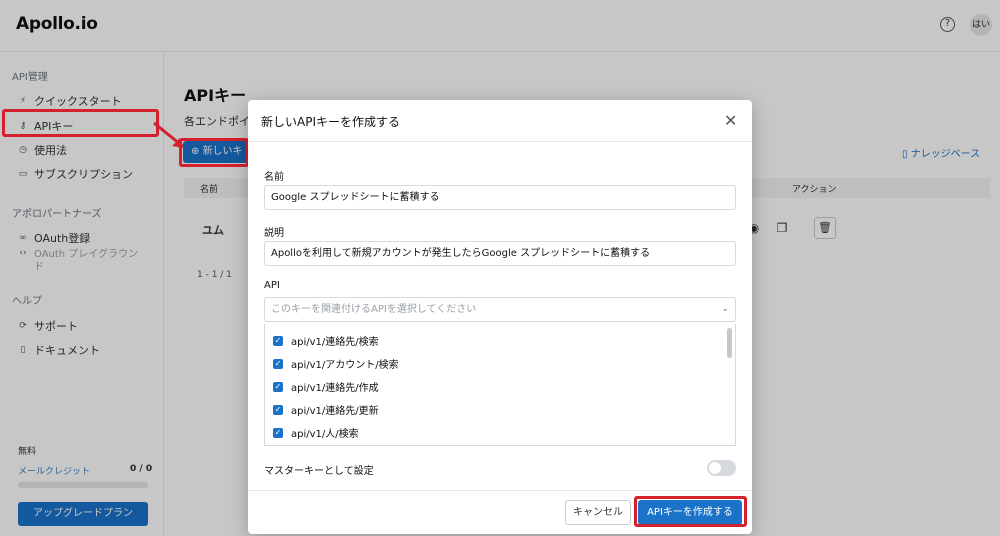  Describe the element at coordinates (319, 471) in the screenshot. I see `master-key-label: マスターキーとして設定` at that location.